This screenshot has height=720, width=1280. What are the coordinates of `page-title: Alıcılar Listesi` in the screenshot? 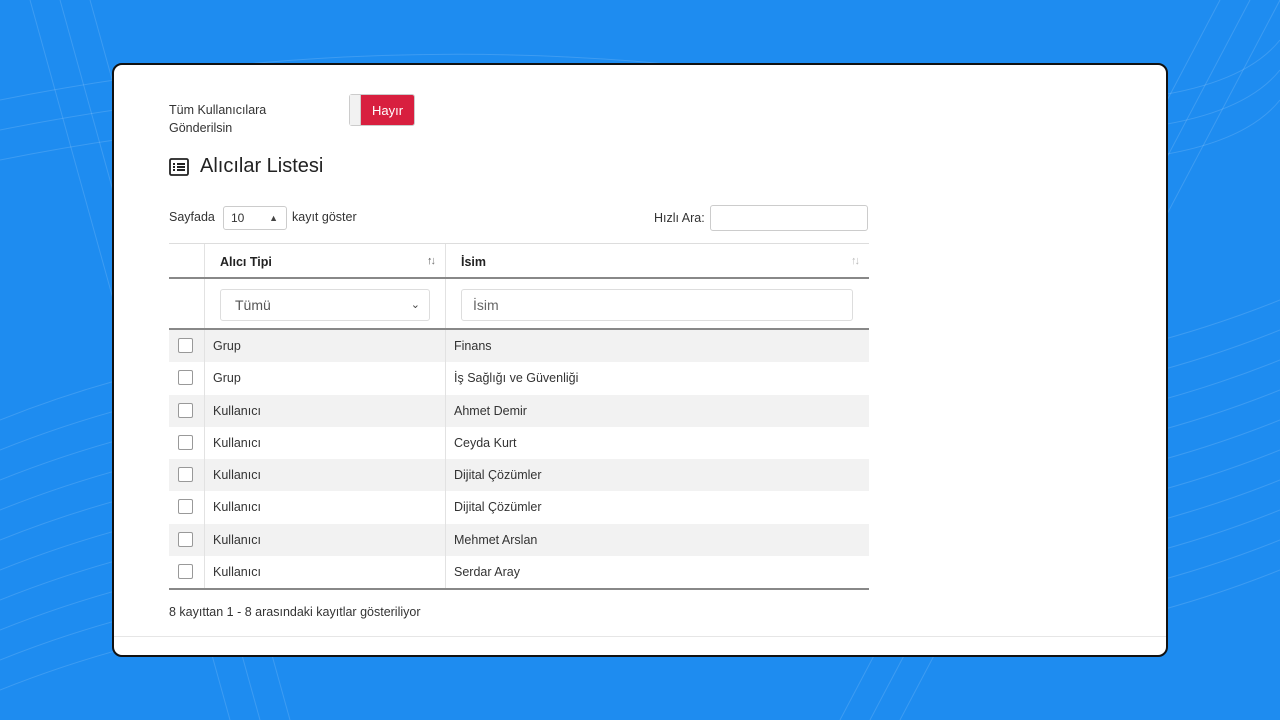 It's located at (262, 166).